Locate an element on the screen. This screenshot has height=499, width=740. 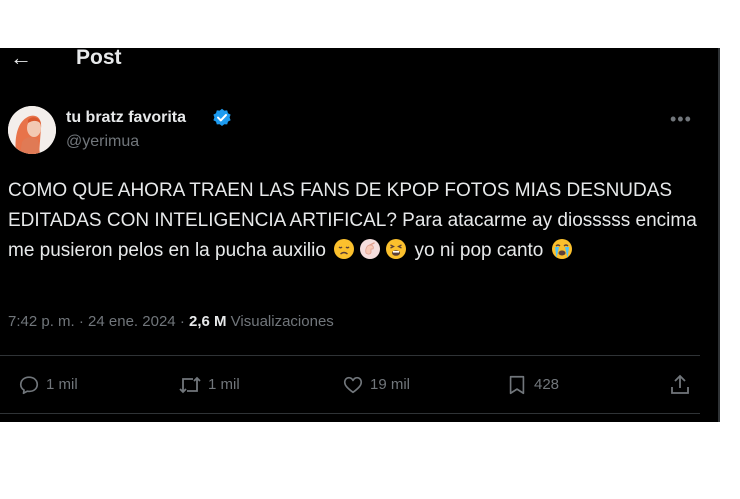
share-icon is located at coordinates (680, 384).